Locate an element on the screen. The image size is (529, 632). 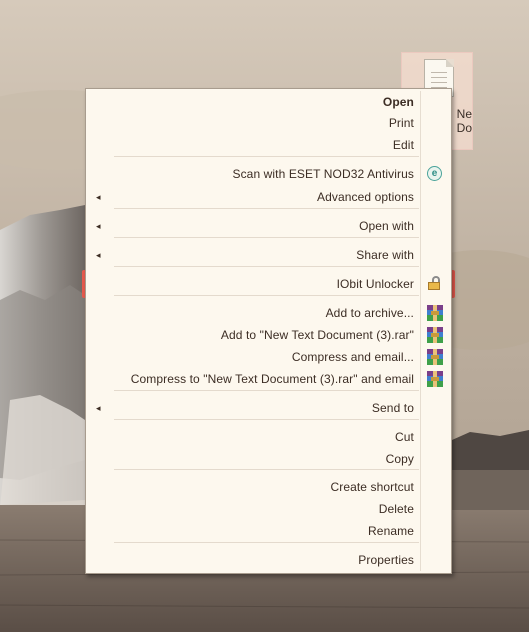
menu-item-cut: Cut is located at coordinates (268, 437).